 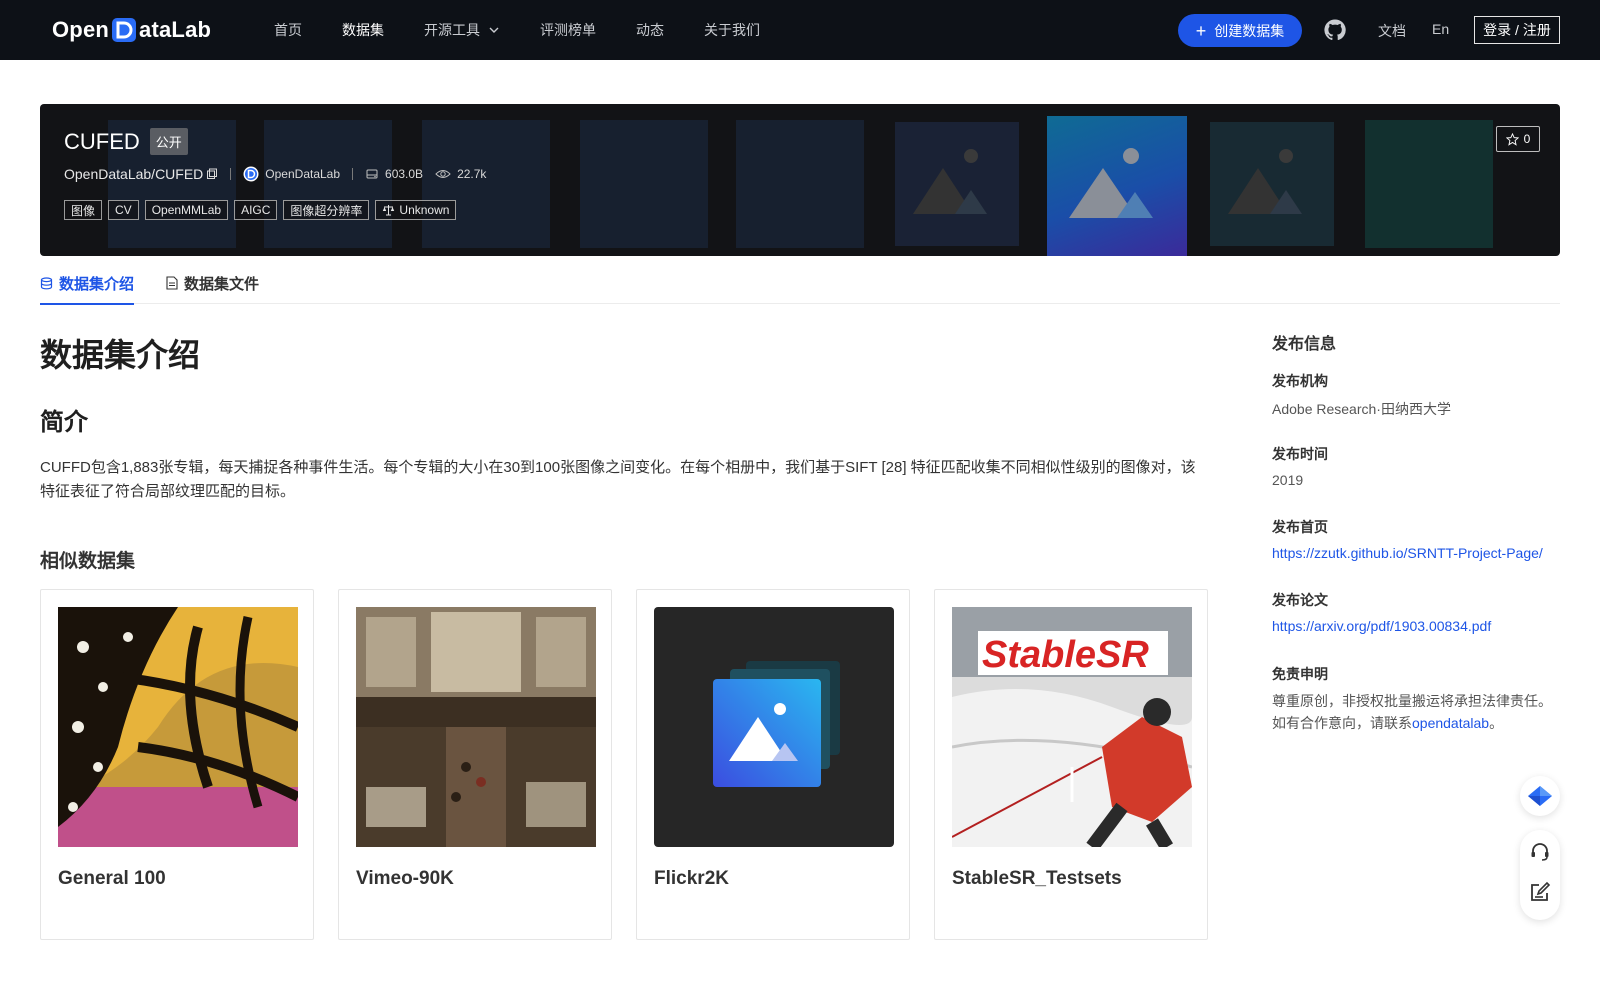 What do you see at coordinates (1412, 701) in the screenshot?
I see `disclaimer-line: 尊重原创，非授权批量搬运将承担法律责任。` at bounding box center [1412, 701].